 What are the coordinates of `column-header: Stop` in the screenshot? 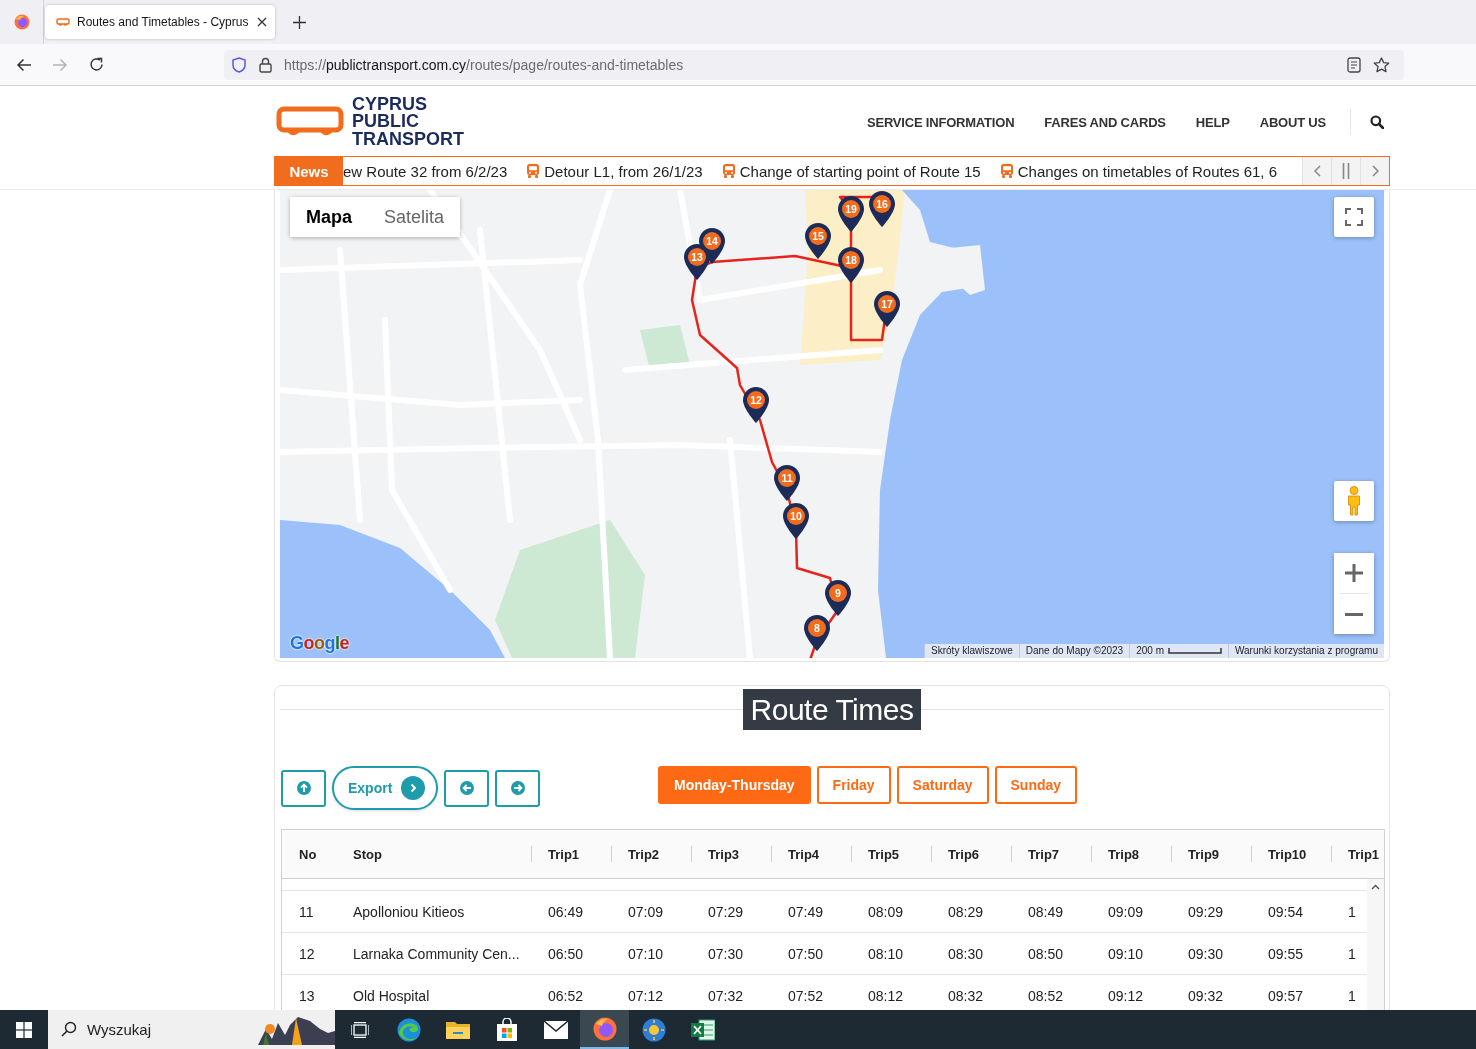 It's located at (367, 854).